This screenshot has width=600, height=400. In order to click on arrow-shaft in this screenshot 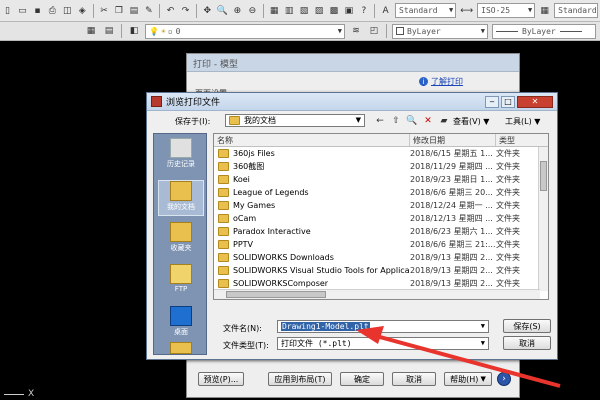, I will do `click(468, 361)`.